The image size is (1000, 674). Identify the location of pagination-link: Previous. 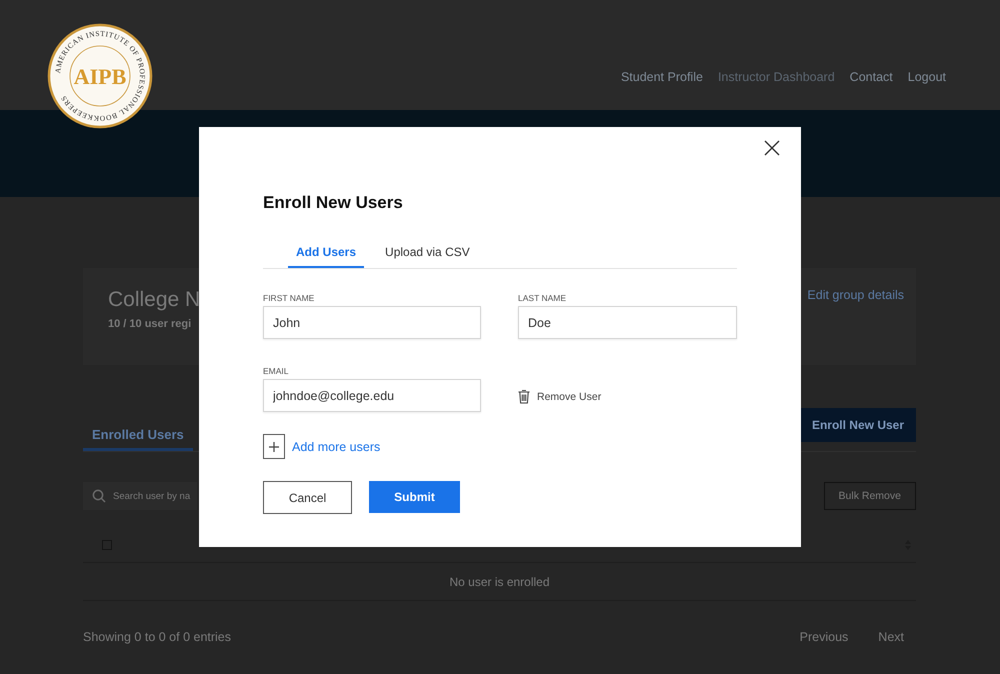
(824, 637).